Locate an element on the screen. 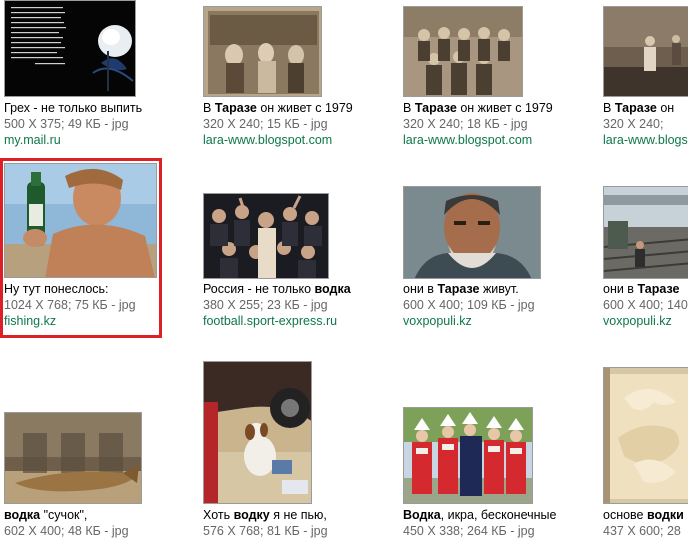 The image size is (688, 539). result-title: Грех - не только выпить is located at coordinates (104, 108).